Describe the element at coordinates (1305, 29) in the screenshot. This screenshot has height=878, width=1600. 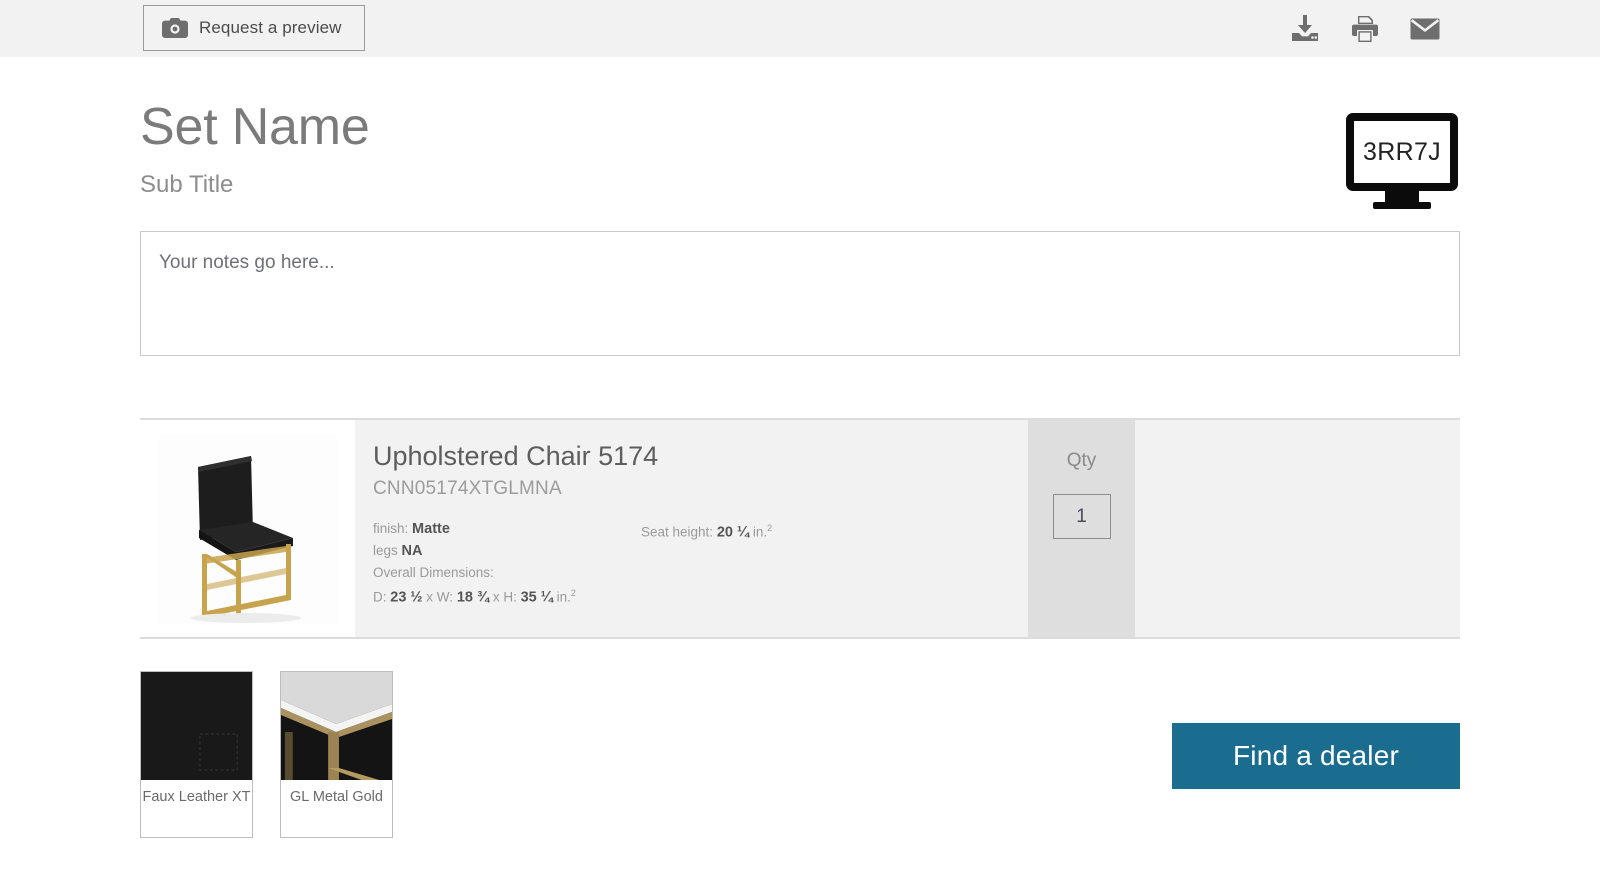
I see `download-icon` at that location.